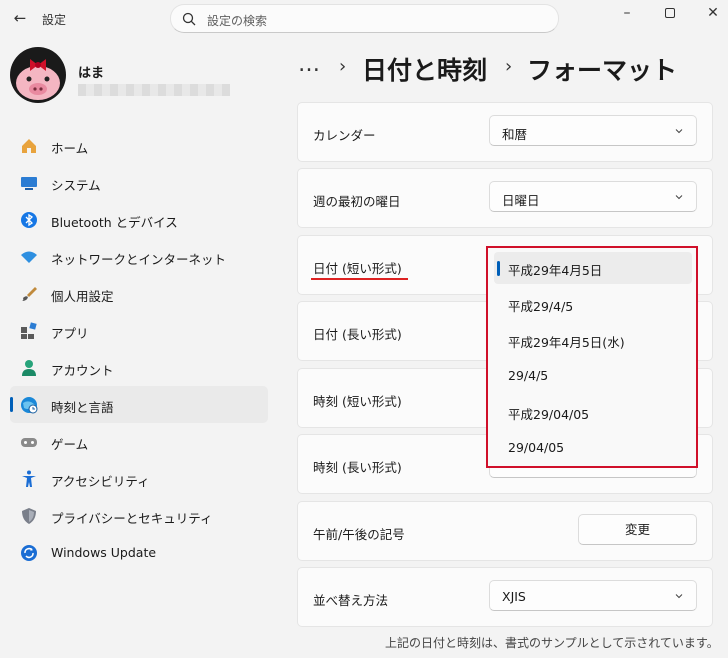 The width and height of the screenshot is (728, 658). What do you see at coordinates (602, 70) in the screenshot?
I see `page-title: フォーマット` at bounding box center [602, 70].